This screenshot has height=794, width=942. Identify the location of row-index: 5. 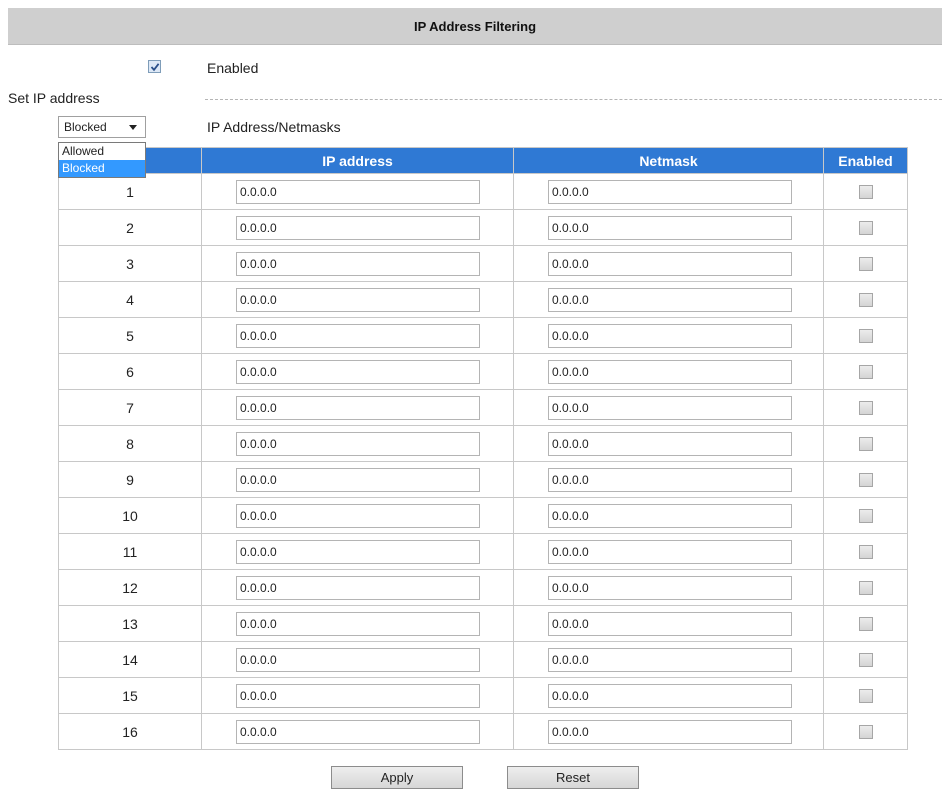
(130, 335).